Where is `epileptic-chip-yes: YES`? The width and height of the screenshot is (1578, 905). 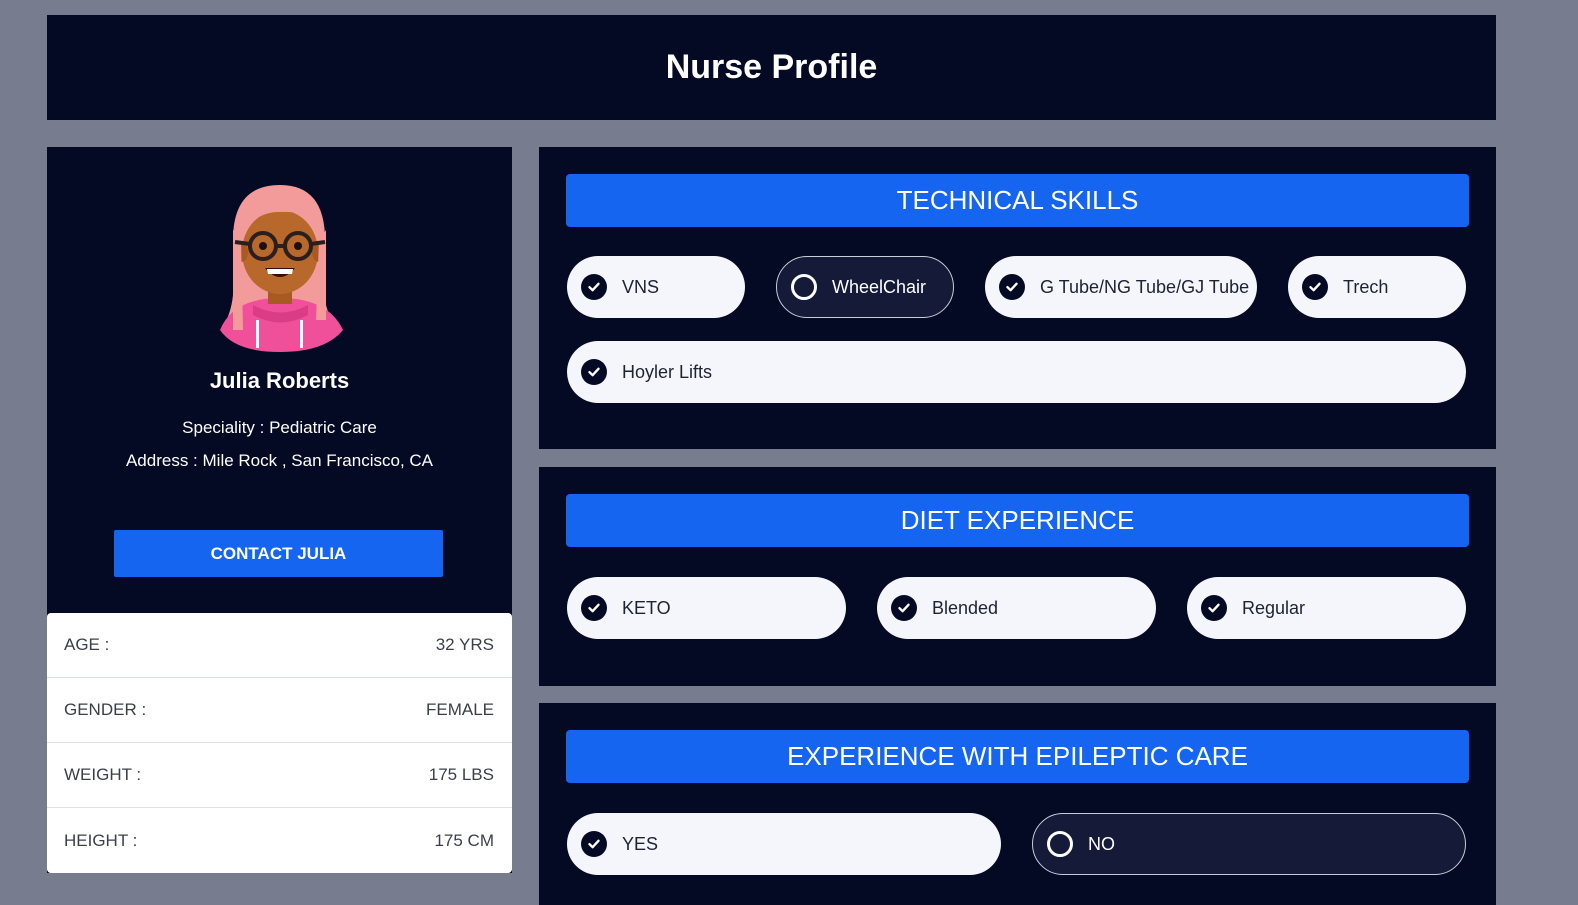 epileptic-chip-yes: YES is located at coordinates (784, 844).